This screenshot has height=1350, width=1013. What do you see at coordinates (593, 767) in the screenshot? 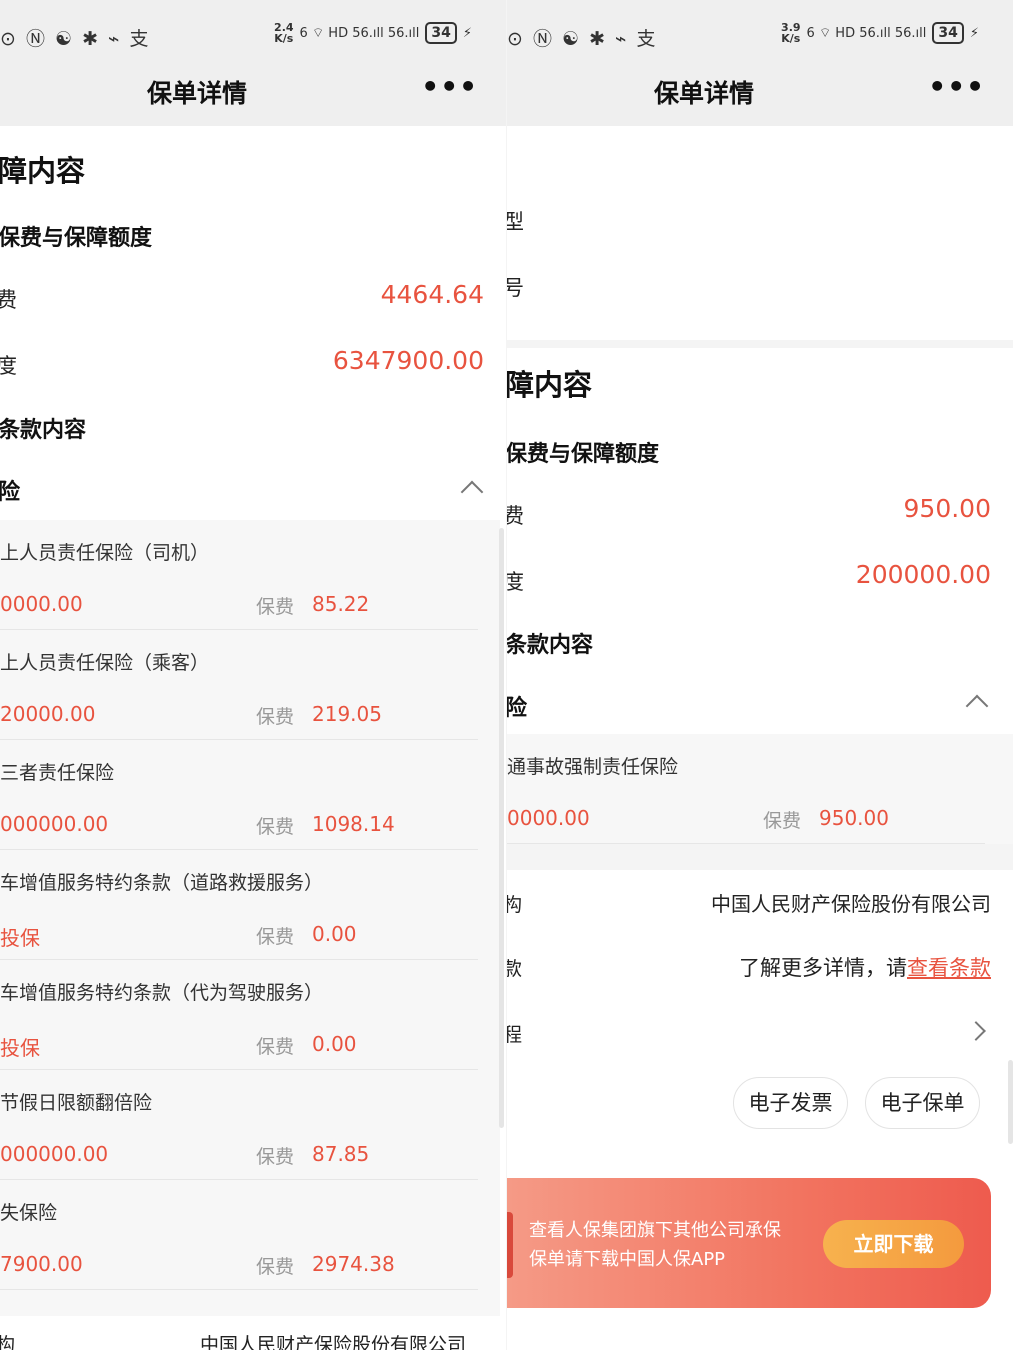
I see `coverage-name: 通事故强制责任保险` at bounding box center [593, 767].